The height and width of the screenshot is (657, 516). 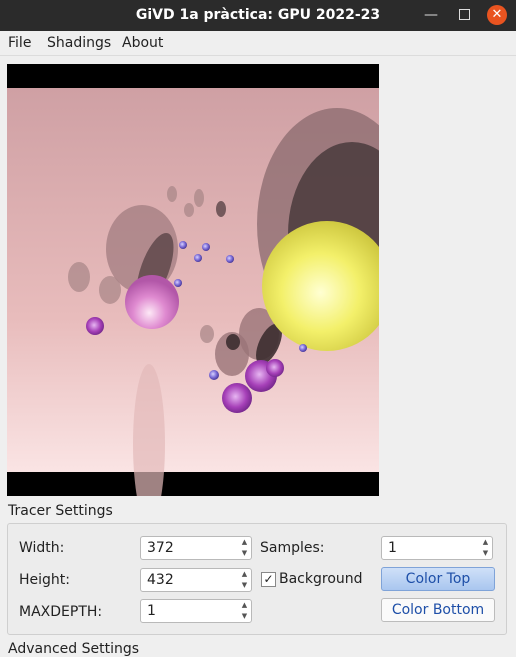 What do you see at coordinates (258, 43) in the screenshot?
I see `menu-bar: File Shadings About` at bounding box center [258, 43].